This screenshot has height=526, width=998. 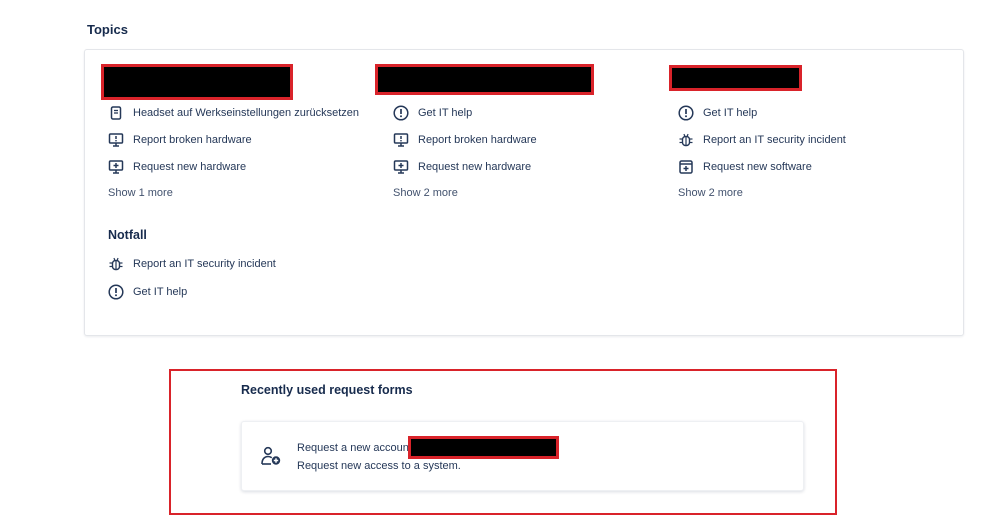 I want to click on notfall-item-get-it-help: Get IT help, so click(x=147, y=292).